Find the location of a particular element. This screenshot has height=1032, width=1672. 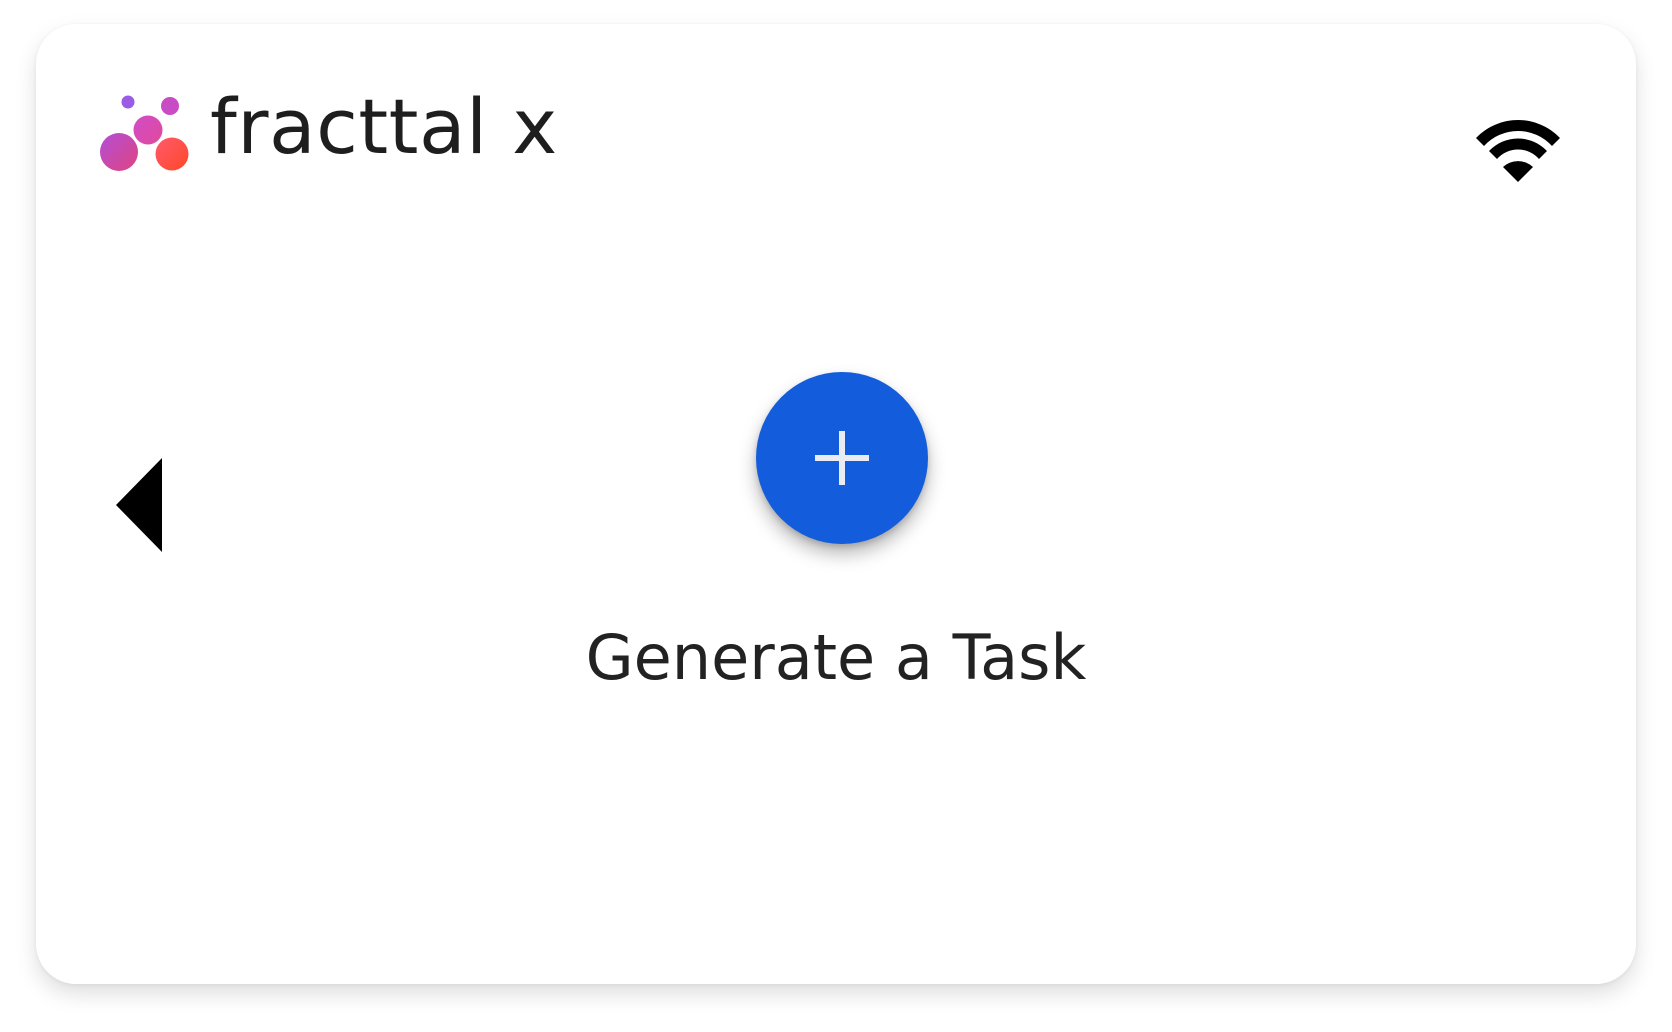

brand-logo: fracttal x is located at coordinates (326, 129).